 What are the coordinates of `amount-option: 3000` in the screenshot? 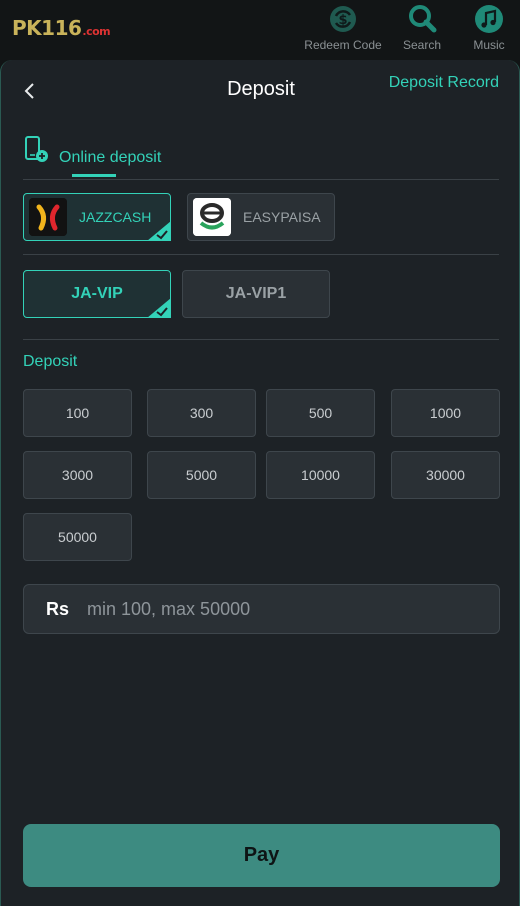 It's located at (77, 475).